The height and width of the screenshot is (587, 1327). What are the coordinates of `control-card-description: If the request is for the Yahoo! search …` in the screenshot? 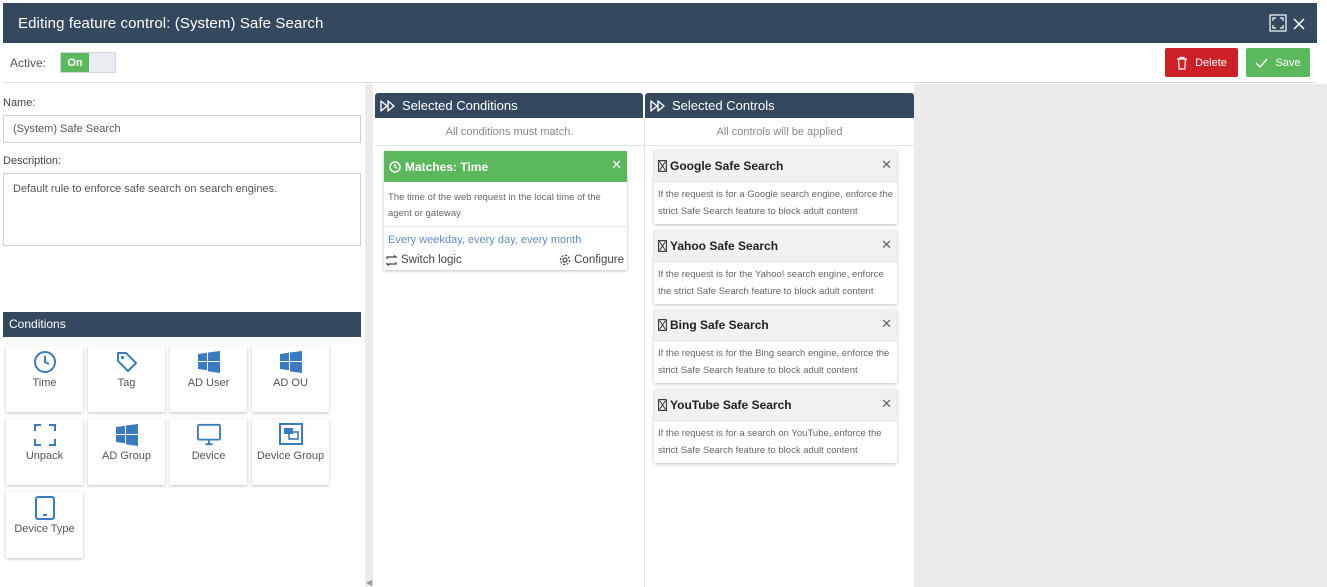 It's located at (771, 283).